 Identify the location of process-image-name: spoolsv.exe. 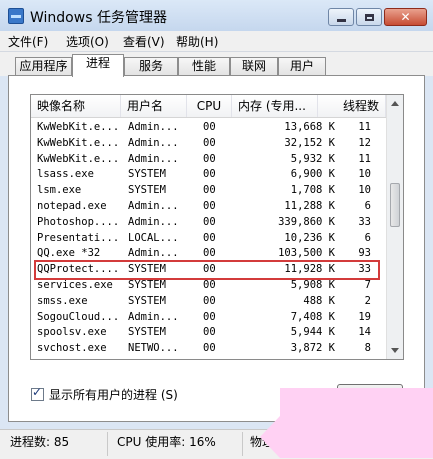
(72, 332).